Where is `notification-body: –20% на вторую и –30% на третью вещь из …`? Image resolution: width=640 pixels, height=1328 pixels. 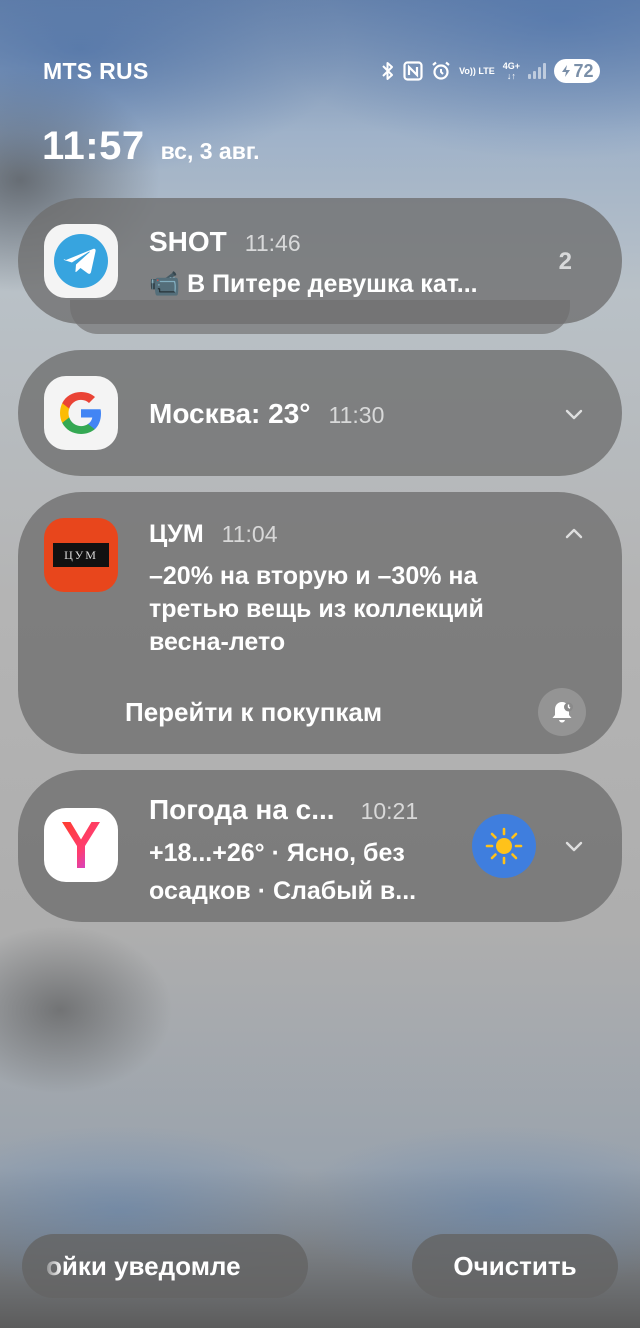
notification-body: –20% на вторую и –30% на третью вещь из … is located at coordinates (316, 609).